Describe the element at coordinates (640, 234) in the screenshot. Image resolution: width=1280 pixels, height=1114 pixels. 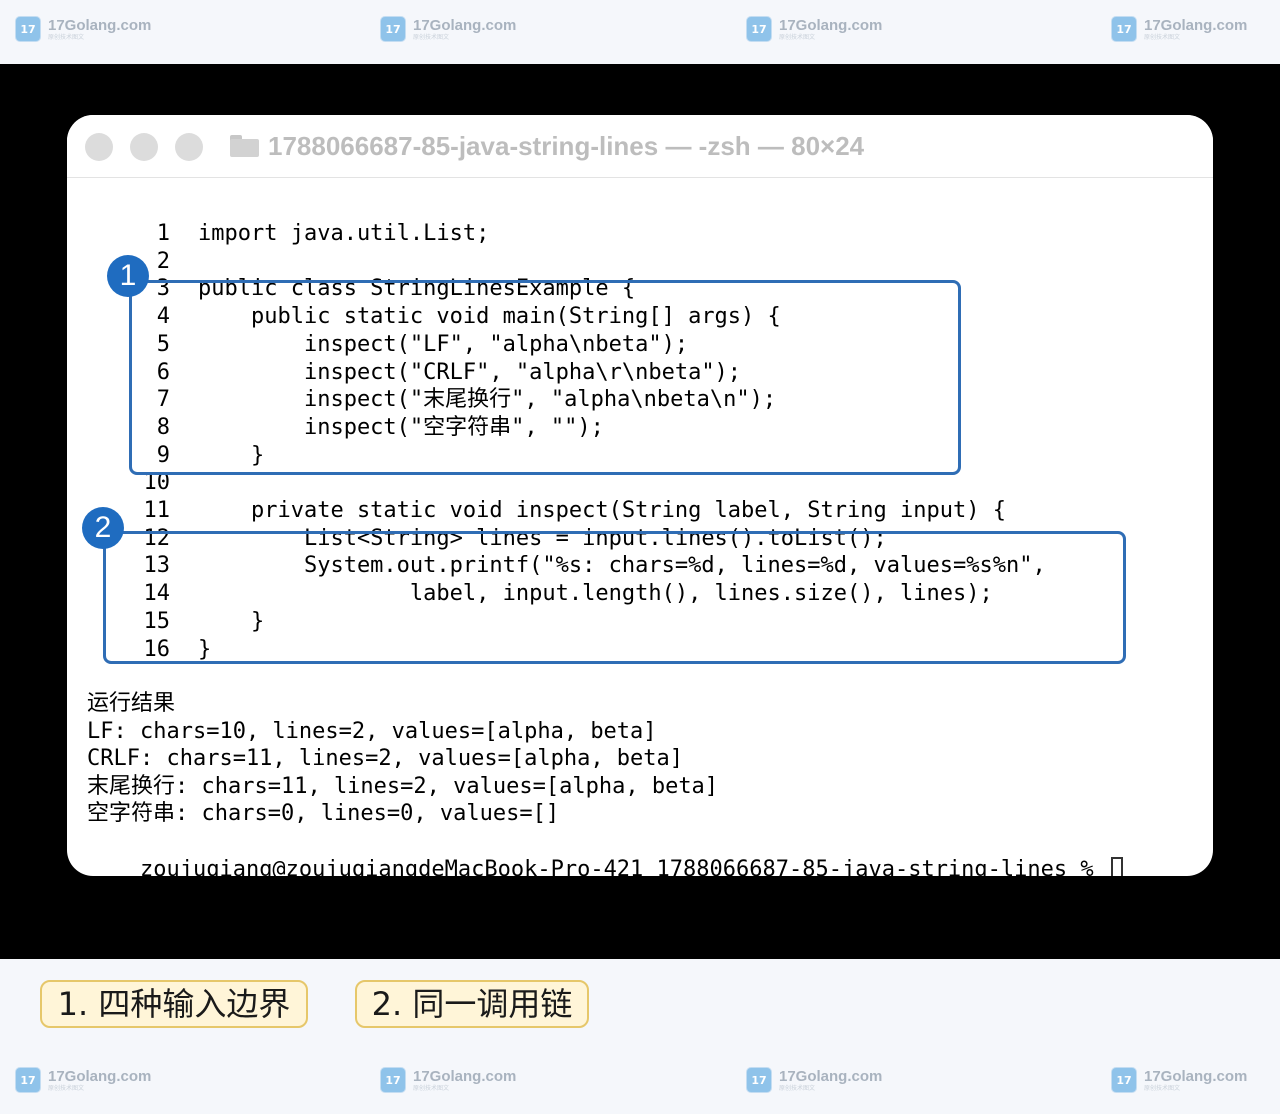
I see `code-line: 1 import java.util.List;` at that location.